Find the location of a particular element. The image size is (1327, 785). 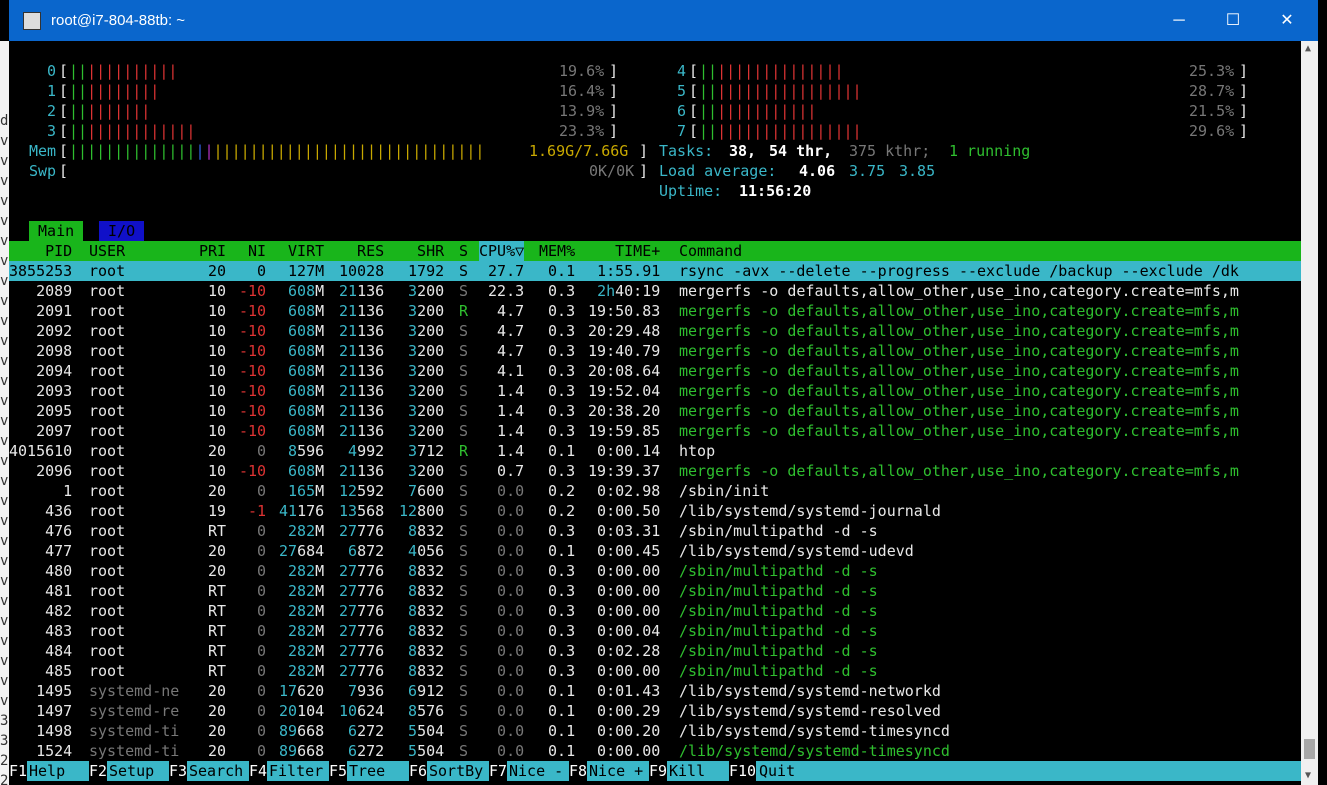

cell-time: 0:03.31 is located at coordinates (620, 531).